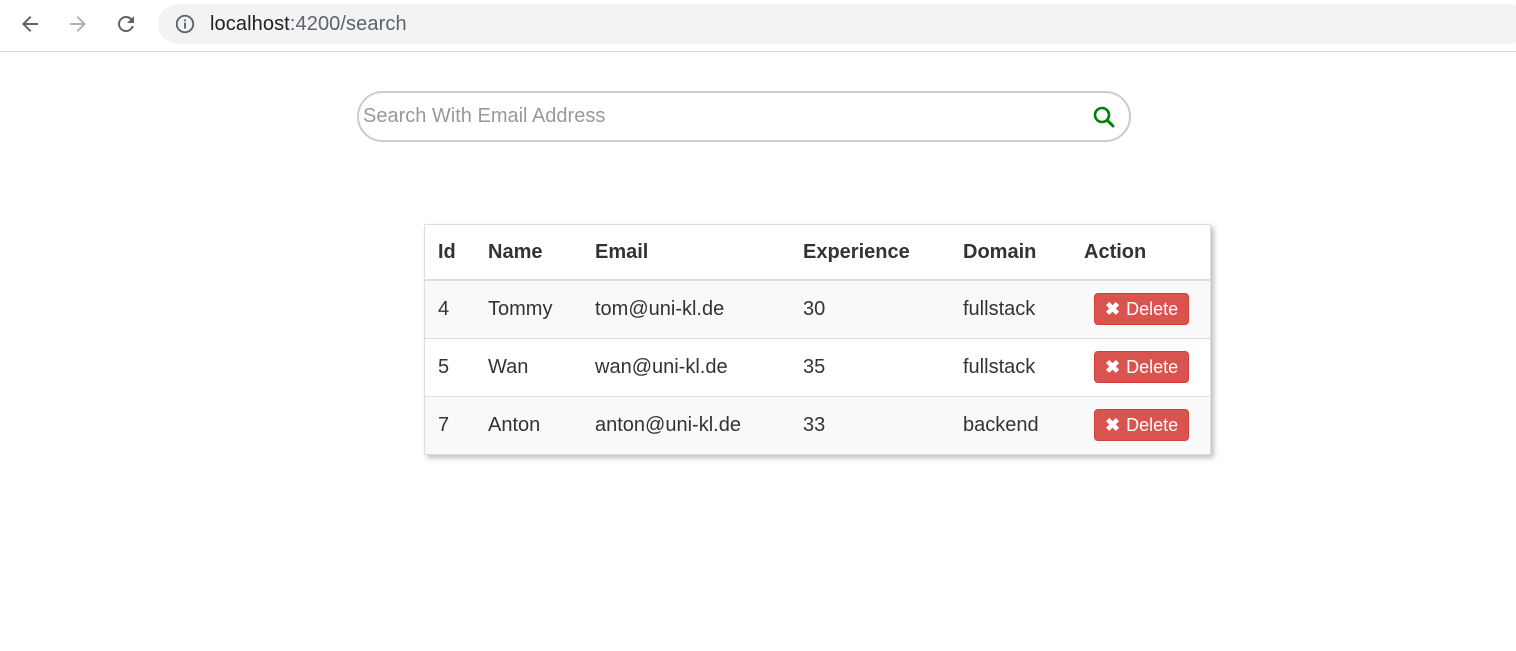  I want to click on back-button, so click(30, 24).